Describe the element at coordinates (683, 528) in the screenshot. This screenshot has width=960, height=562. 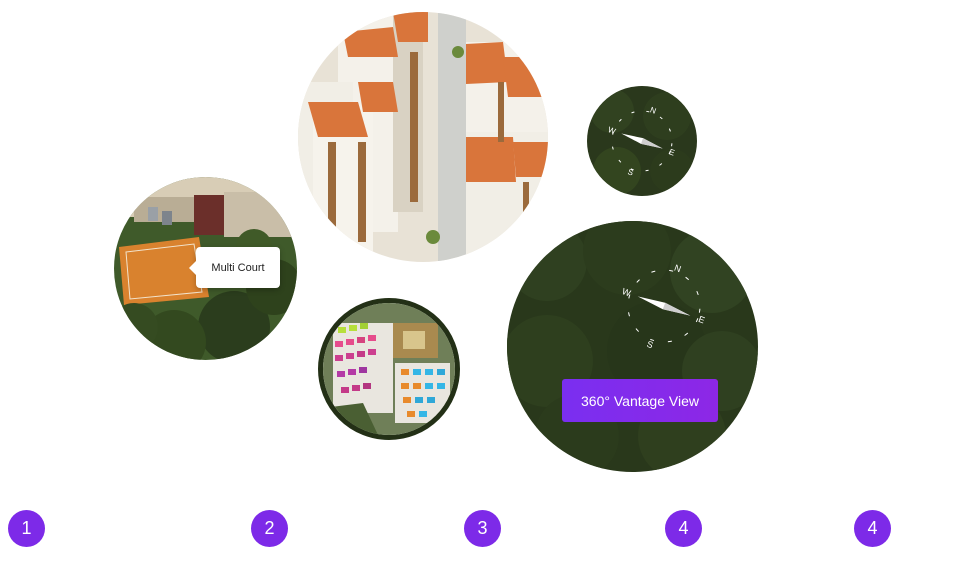
I see `step-4-marker: 4` at that location.